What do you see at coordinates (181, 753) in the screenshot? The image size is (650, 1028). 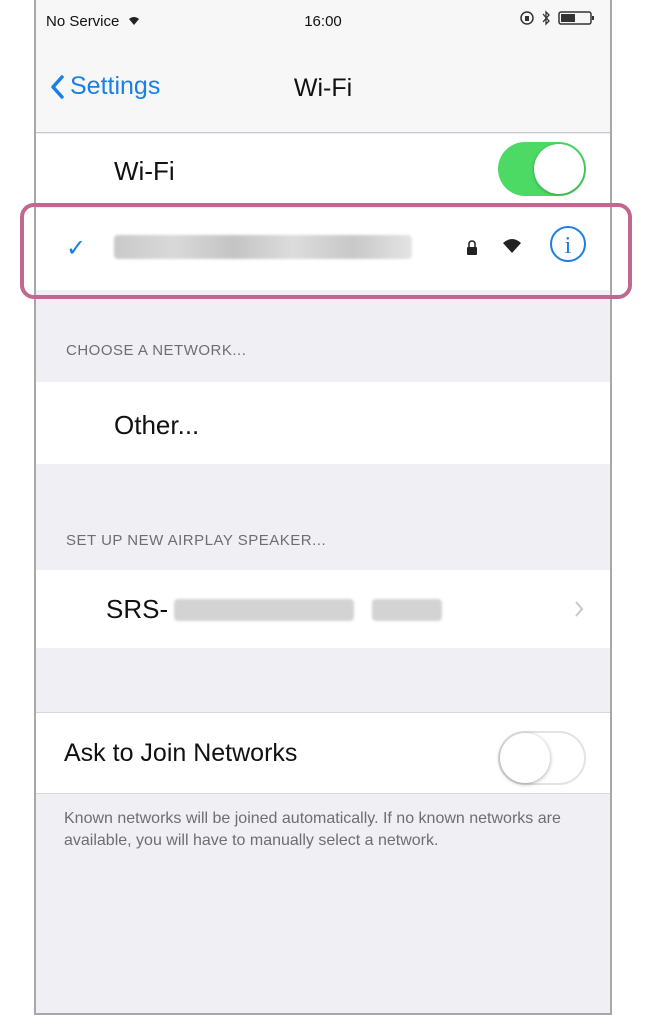 I see `ask-to-join-label: Ask to Join Networks` at bounding box center [181, 753].